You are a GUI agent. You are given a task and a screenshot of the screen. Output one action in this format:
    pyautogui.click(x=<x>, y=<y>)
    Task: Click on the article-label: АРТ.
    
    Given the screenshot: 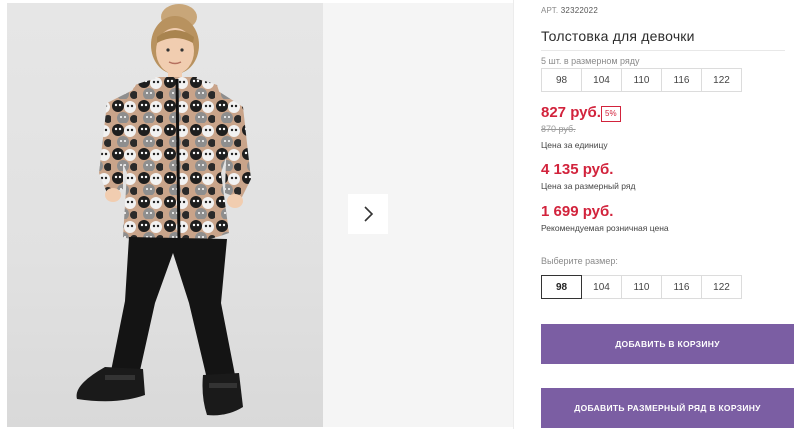 What is the action you would take?
    pyautogui.click(x=550, y=10)
    